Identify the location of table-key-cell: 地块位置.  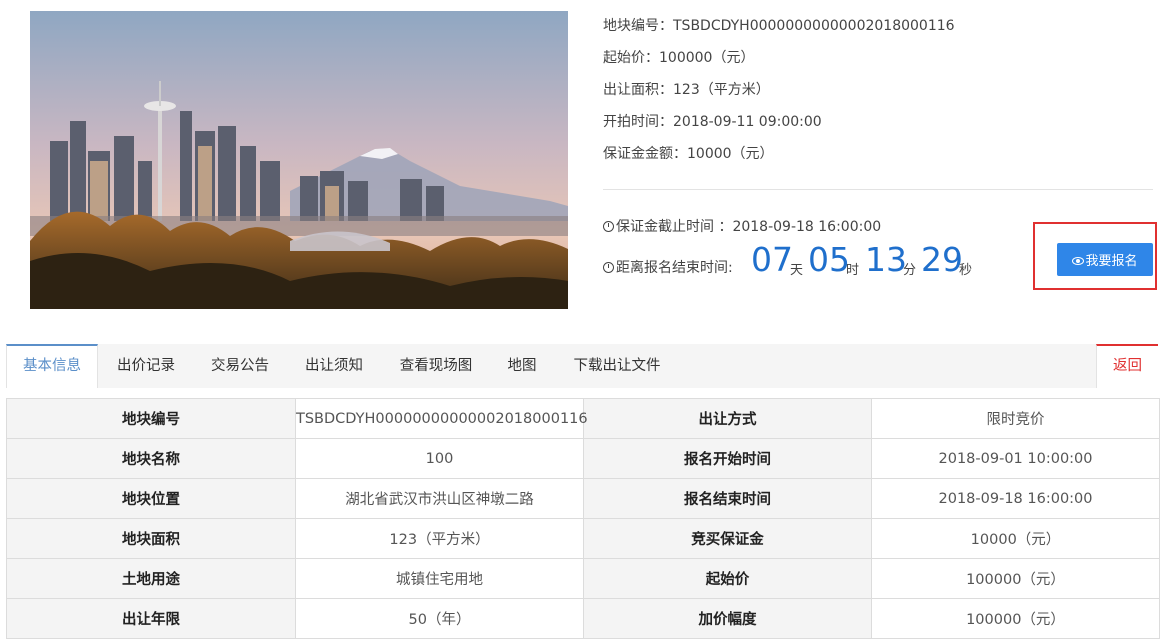
(151, 498).